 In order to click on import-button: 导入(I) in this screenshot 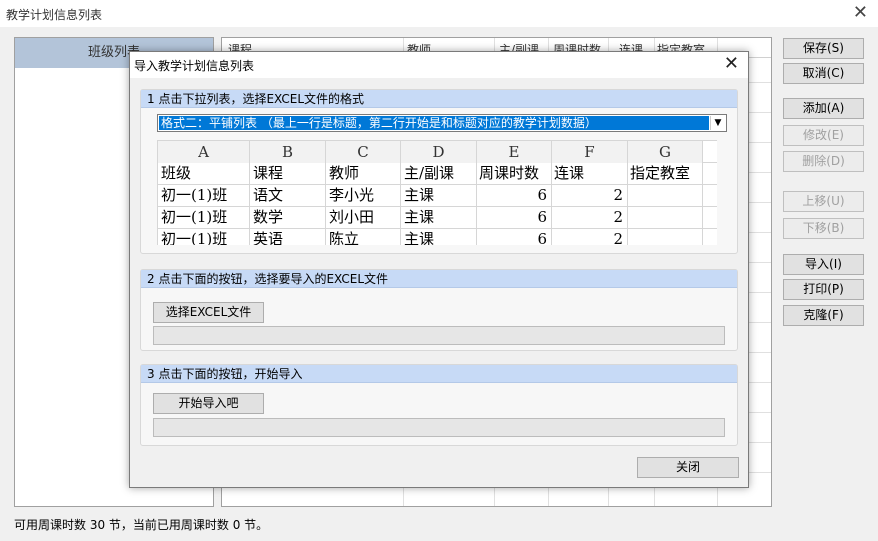, I will do `click(823, 264)`.